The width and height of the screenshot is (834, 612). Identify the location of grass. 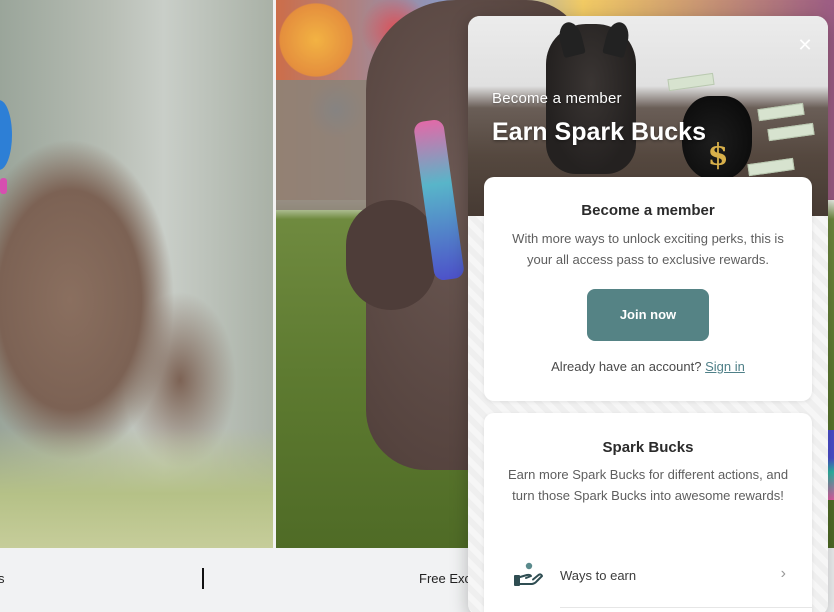
(136, 488).